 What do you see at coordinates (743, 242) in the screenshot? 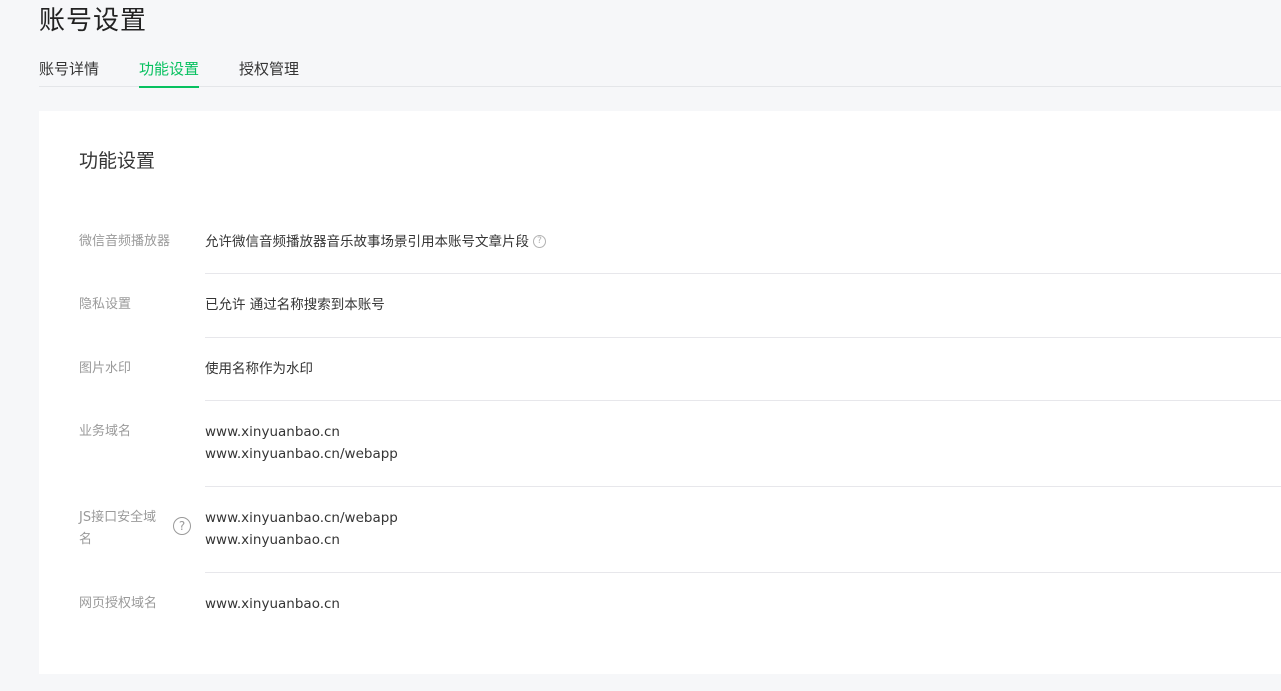
I see `setting-value: 允许微信音频播放器音乐故事场景引用本账号文章片段?` at bounding box center [743, 242].